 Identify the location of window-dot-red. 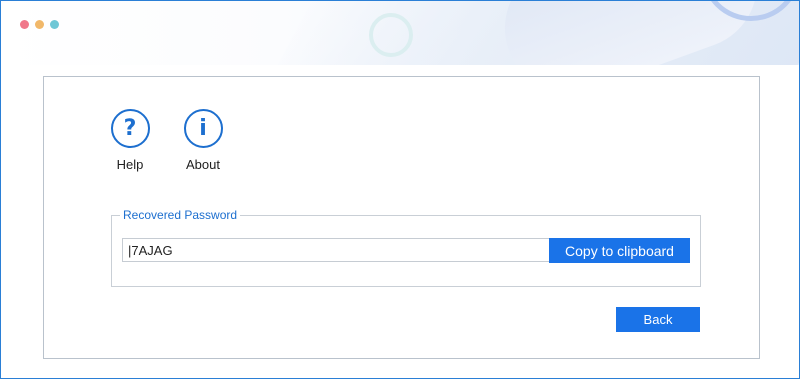
(24, 24).